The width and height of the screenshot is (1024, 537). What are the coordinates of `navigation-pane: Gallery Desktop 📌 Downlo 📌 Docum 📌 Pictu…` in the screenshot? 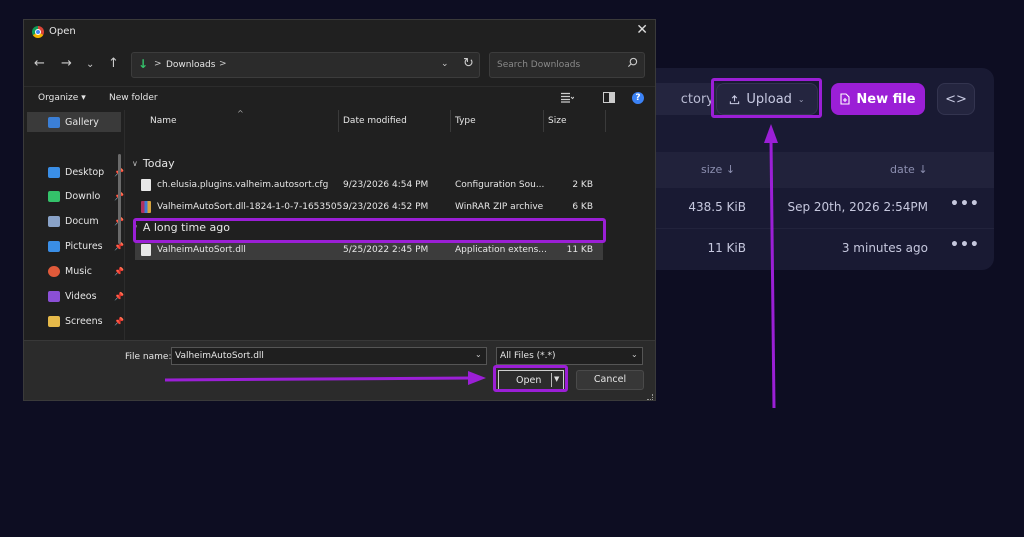 It's located at (74, 225).